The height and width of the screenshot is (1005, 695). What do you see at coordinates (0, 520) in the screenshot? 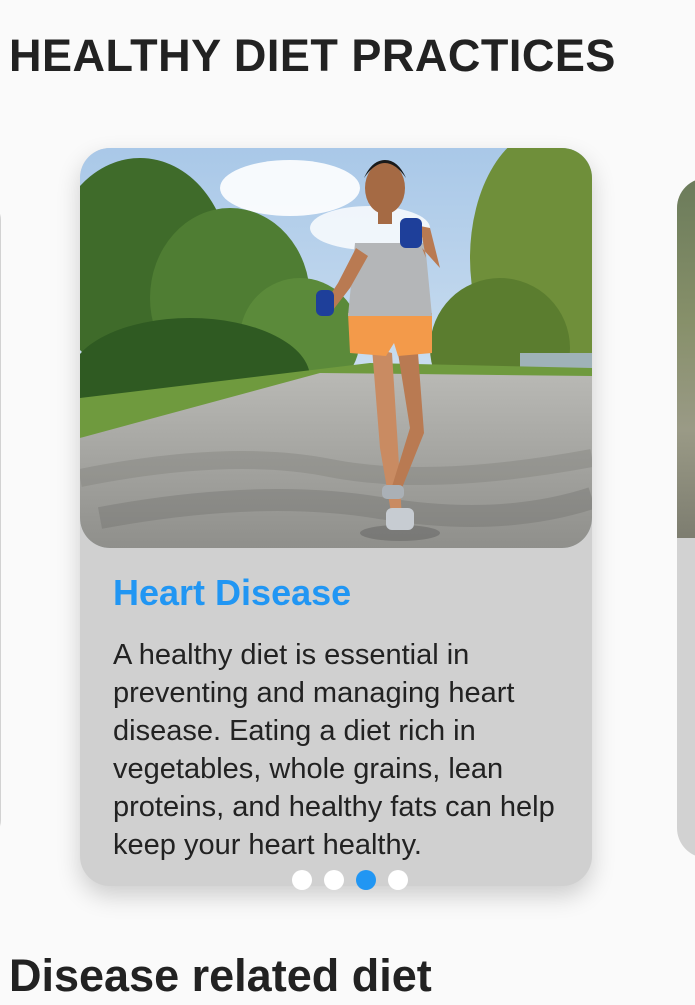
I see `previous-card-peek` at bounding box center [0, 520].